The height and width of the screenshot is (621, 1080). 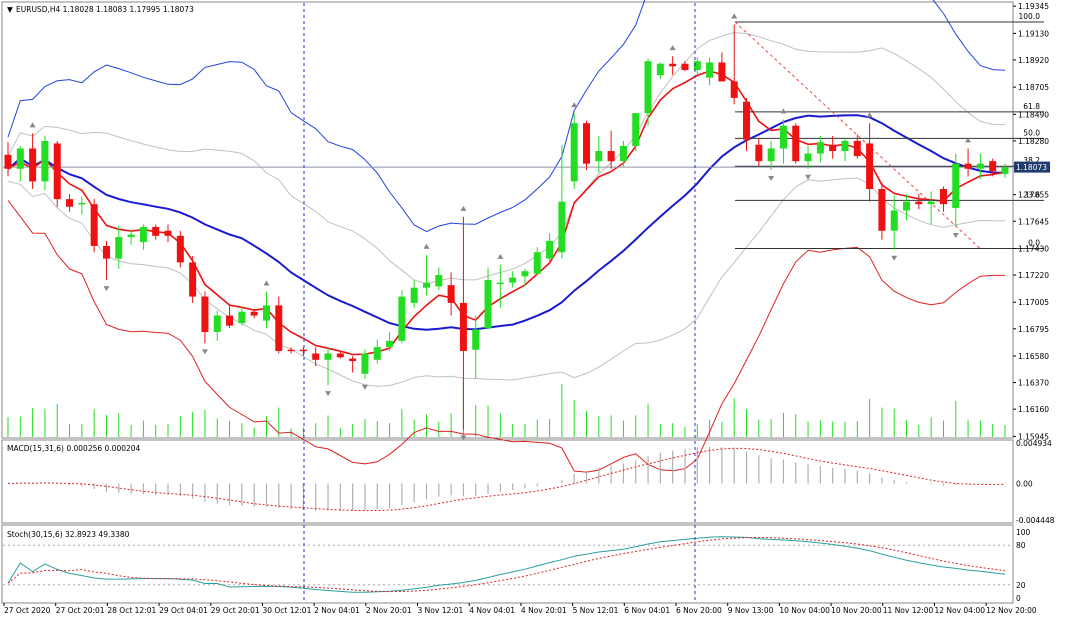 I want to click on price-tick-label: 1.16580, so click(x=1033, y=356).